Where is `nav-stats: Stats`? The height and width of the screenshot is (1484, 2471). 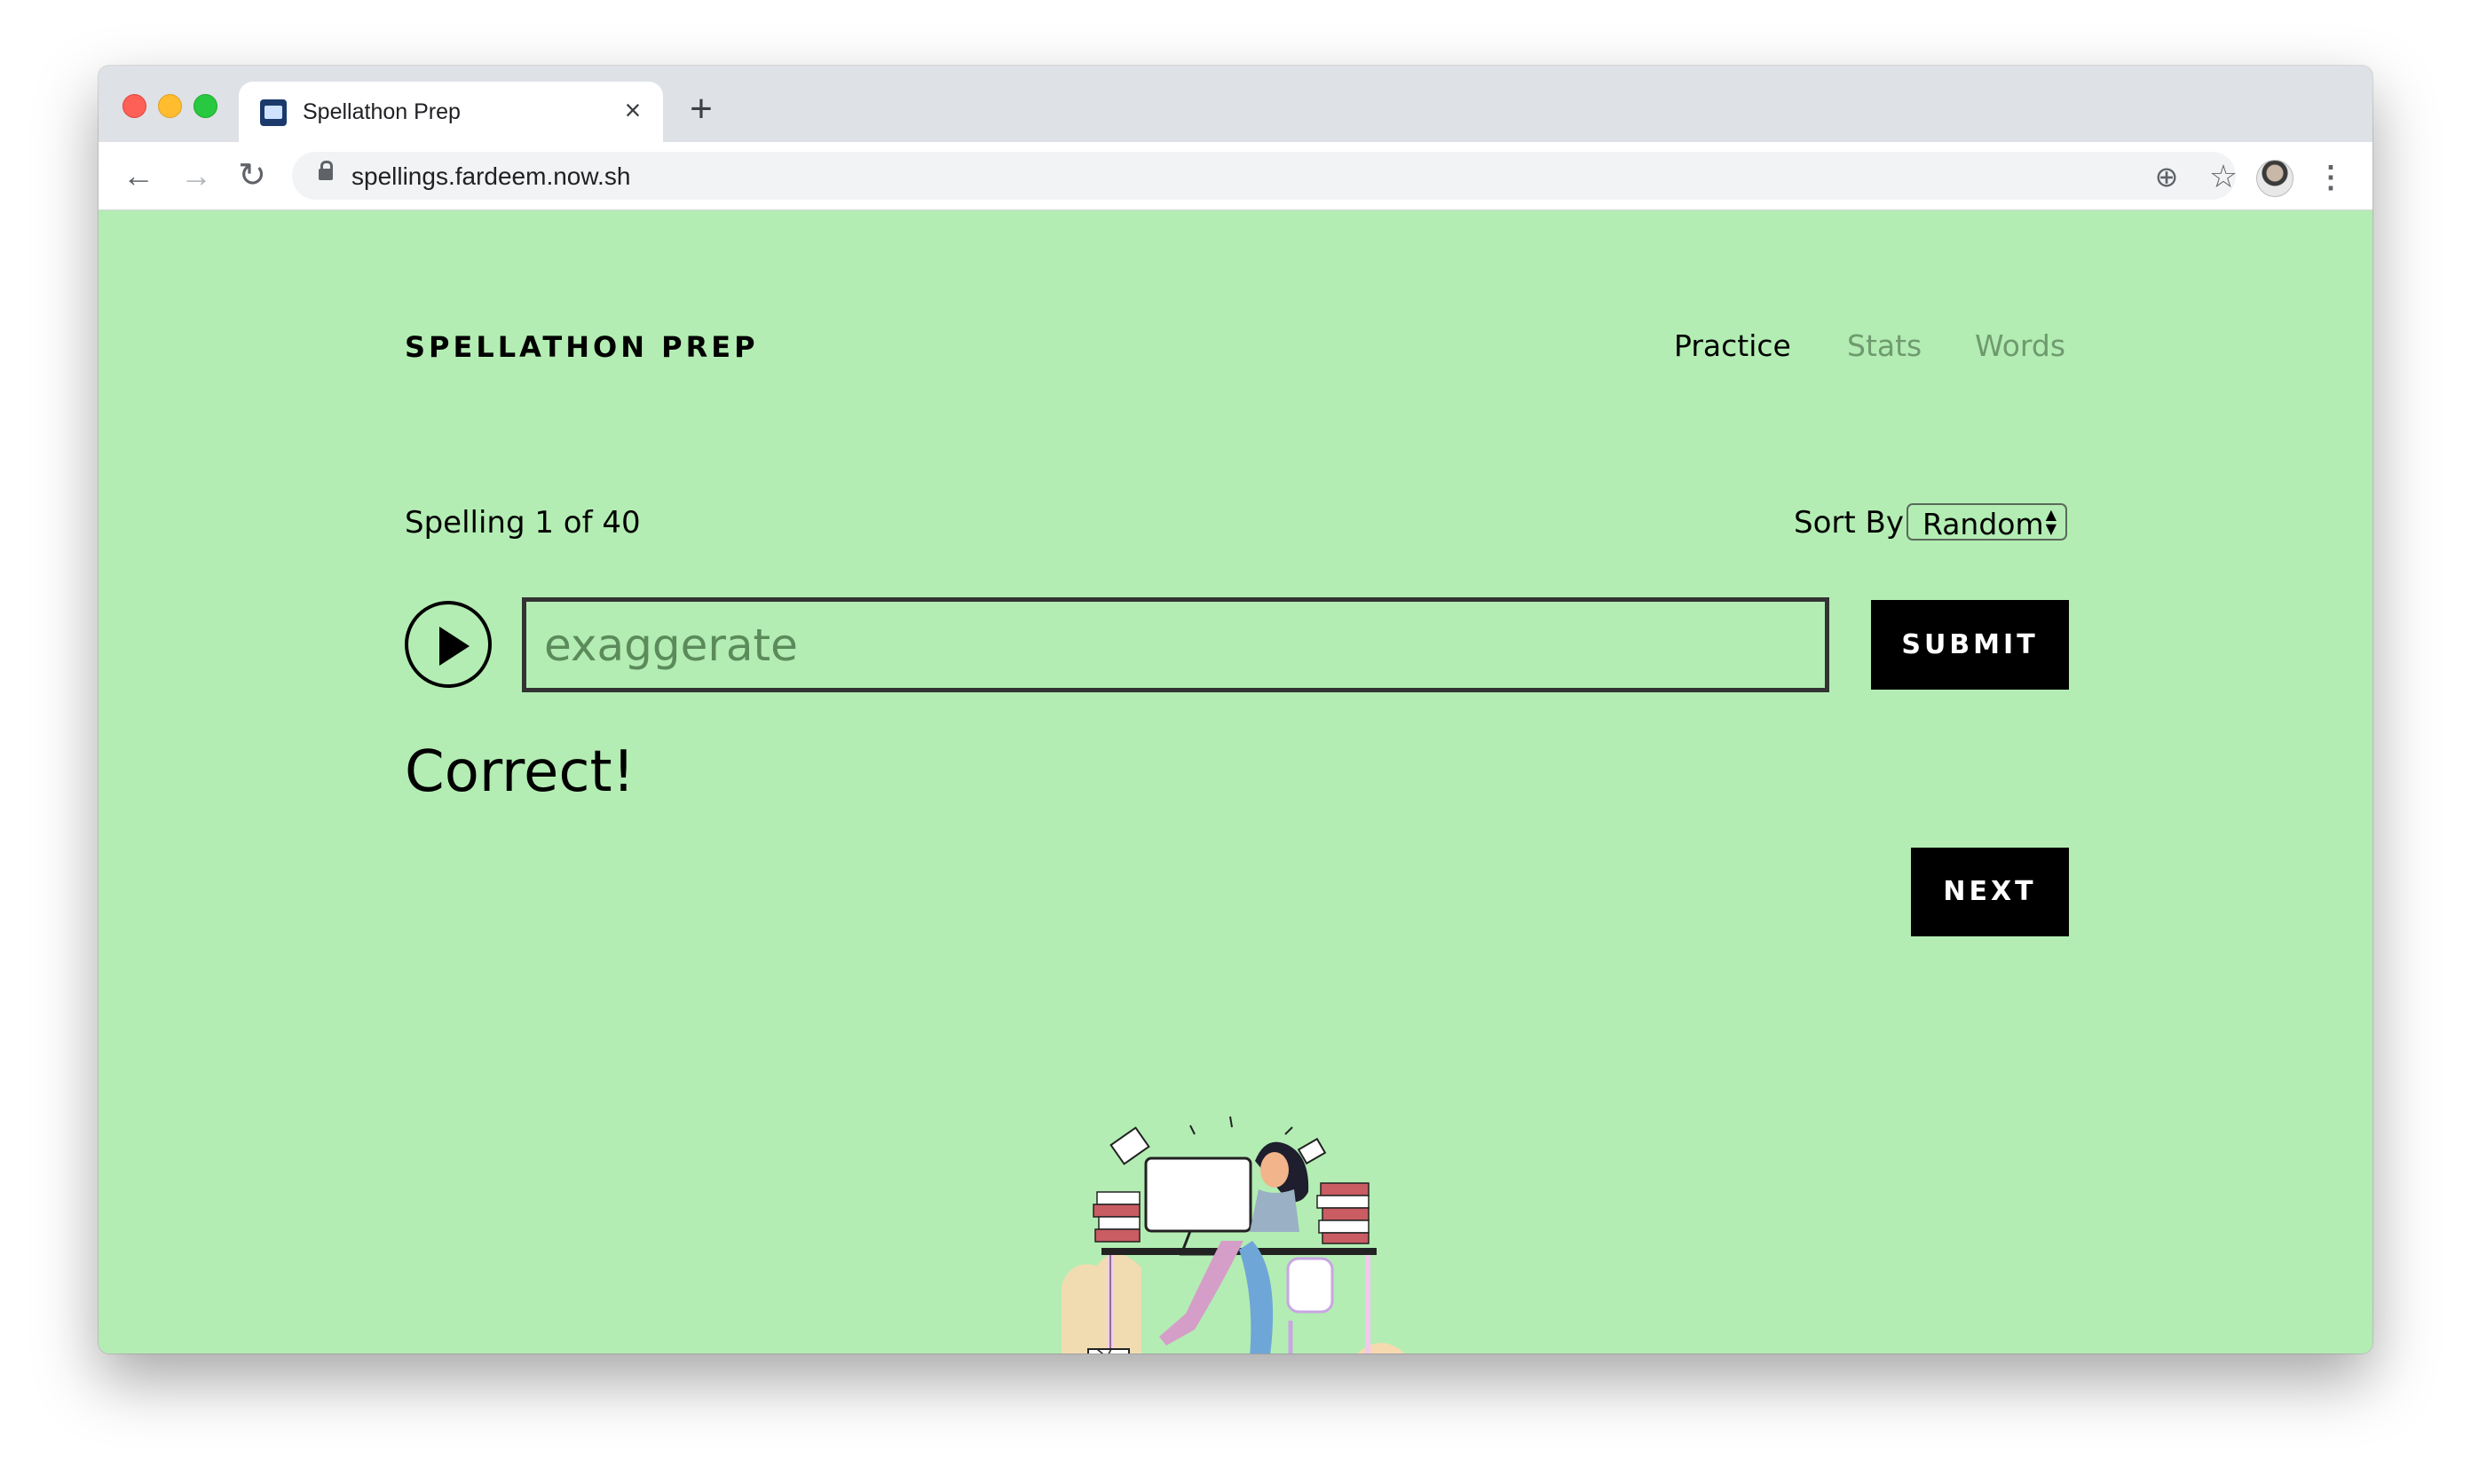 nav-stats: Stats is located at coordinates (1884, 346).